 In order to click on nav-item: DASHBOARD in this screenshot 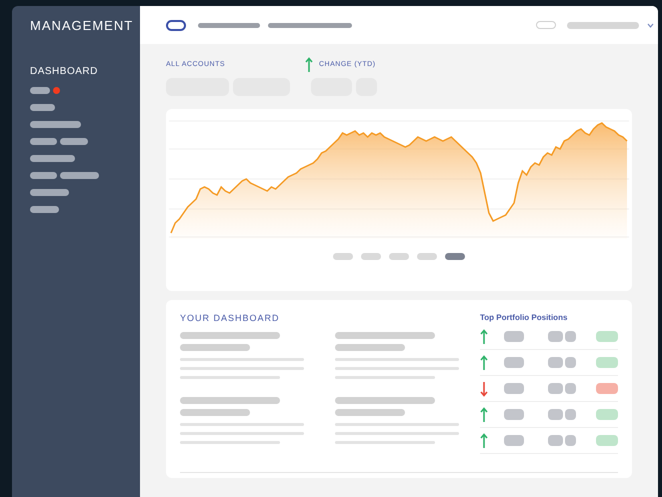, I will do `click(85, 71)`.